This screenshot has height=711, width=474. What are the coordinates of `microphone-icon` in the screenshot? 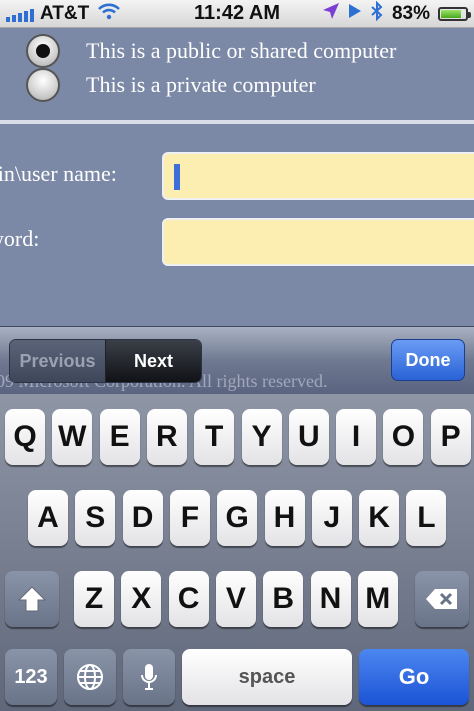 It's located at (149, 677).